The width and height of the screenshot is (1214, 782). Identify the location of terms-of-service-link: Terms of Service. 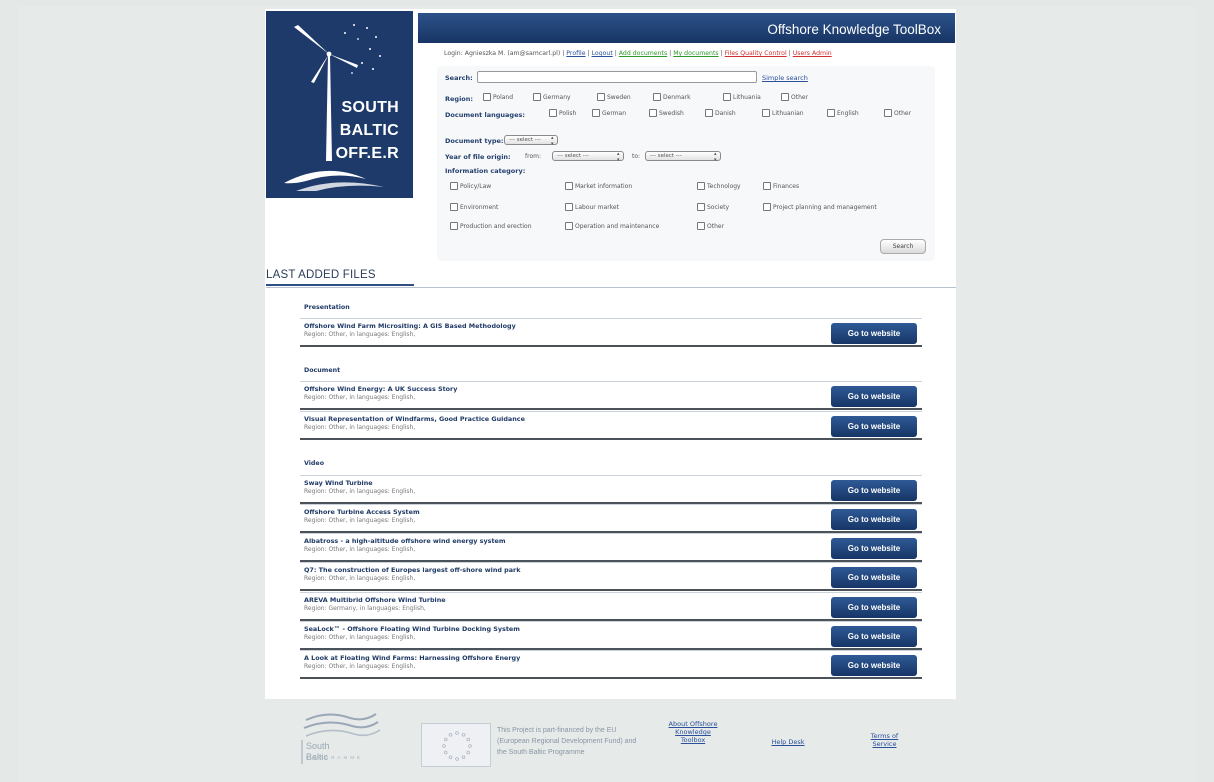
(884, 740).